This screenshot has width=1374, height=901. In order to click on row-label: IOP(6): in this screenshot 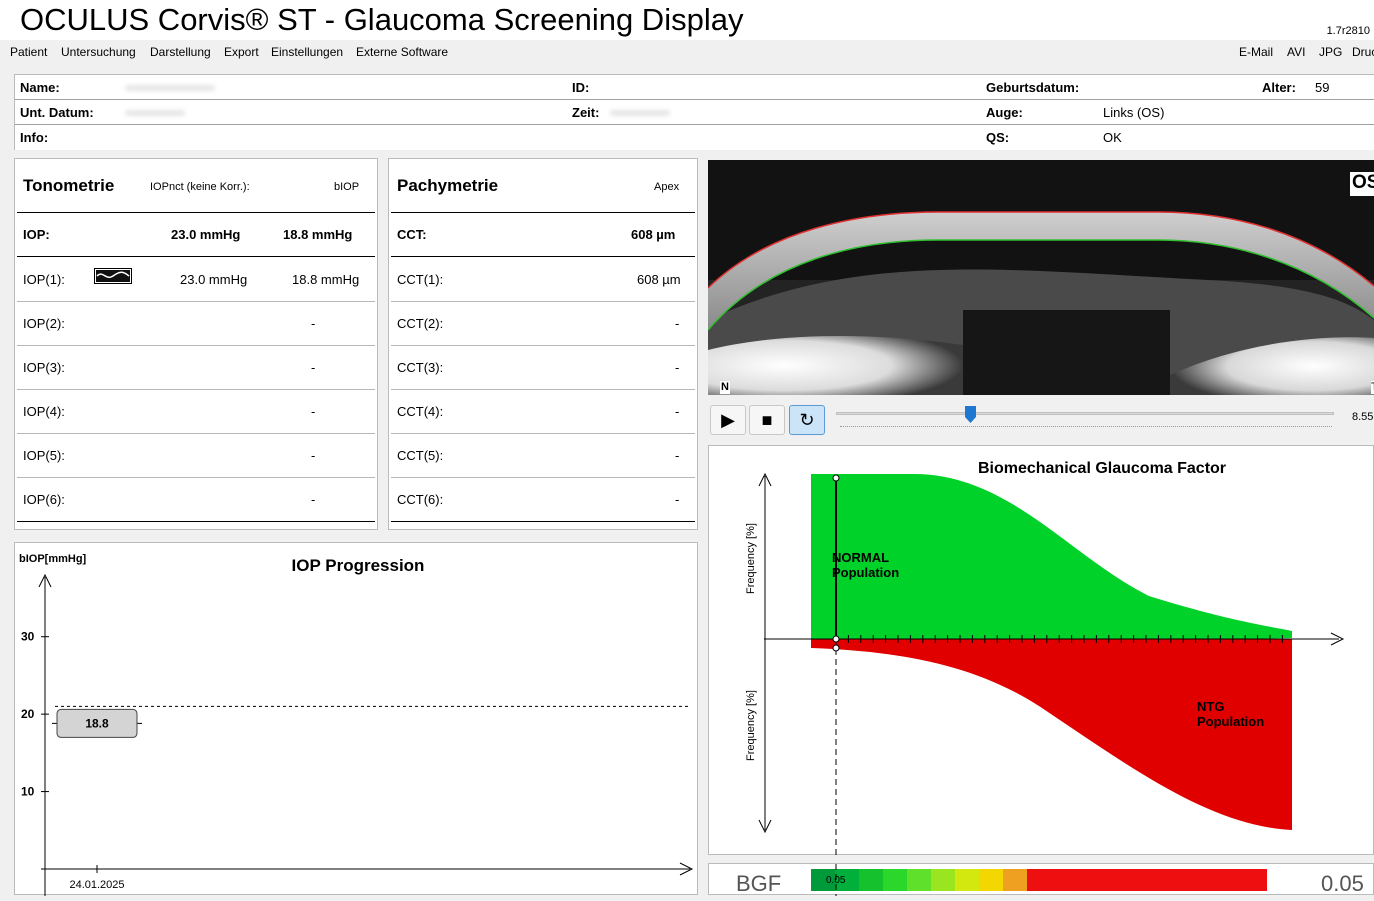, I will do `click(44, 499)`.